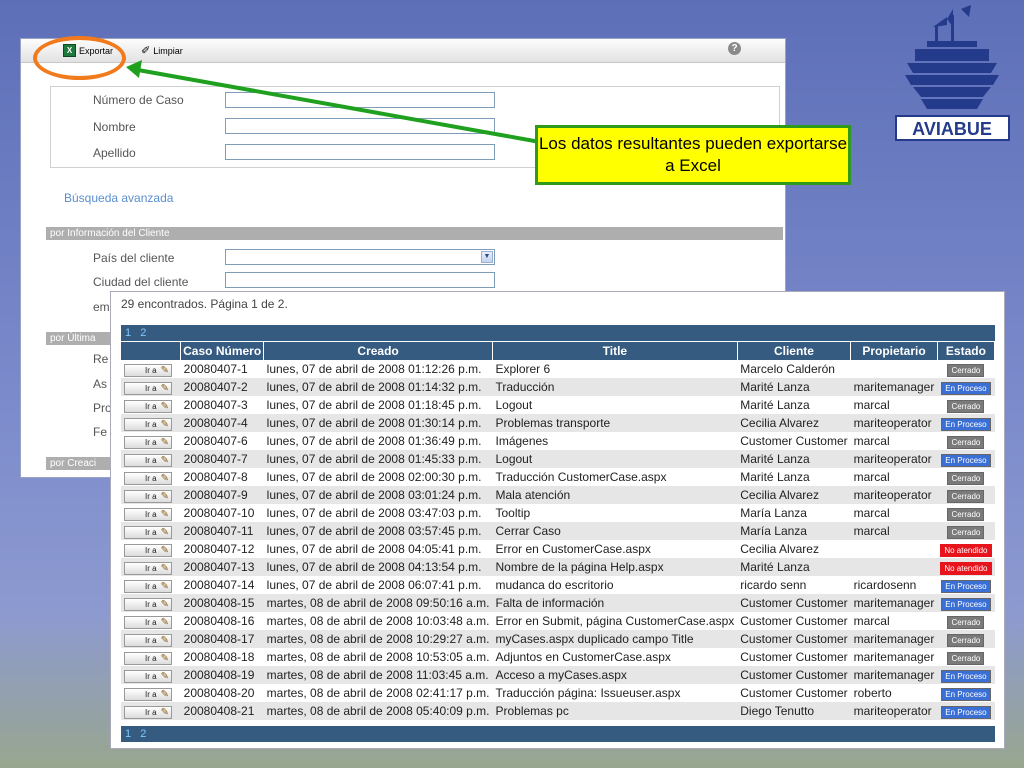 The height and width of the screenshot is (768, 1024). I want to click on title-cell: Traducción CustomerCase.aspx, so click(615, 477).